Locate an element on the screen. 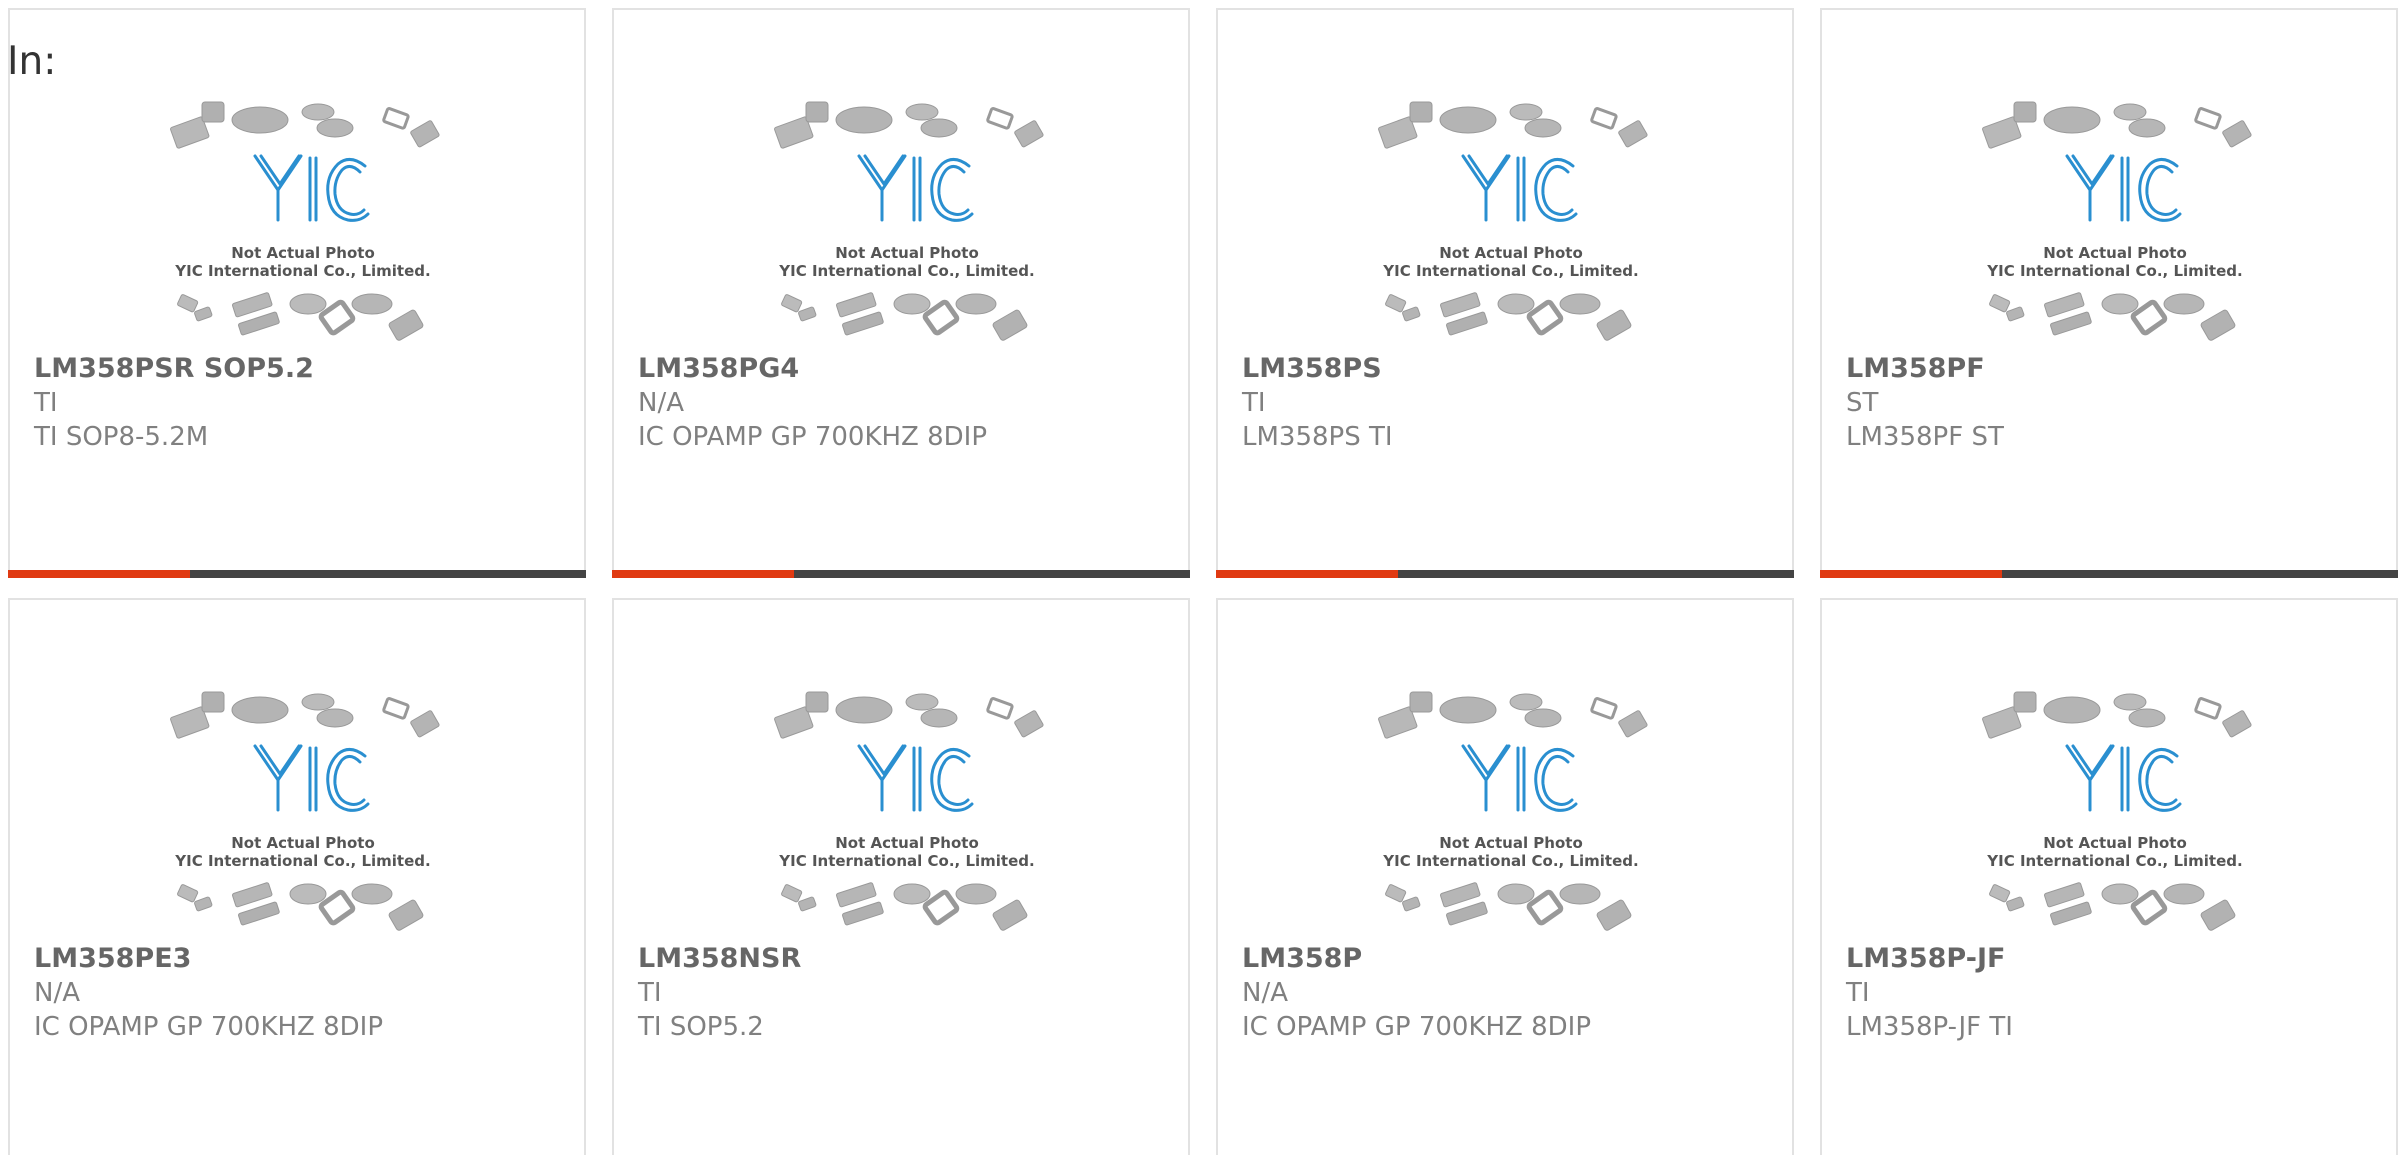 This screenshot has height=1155, width=2400. part-number: LM358PG4 is located at coordinates (718, 369).